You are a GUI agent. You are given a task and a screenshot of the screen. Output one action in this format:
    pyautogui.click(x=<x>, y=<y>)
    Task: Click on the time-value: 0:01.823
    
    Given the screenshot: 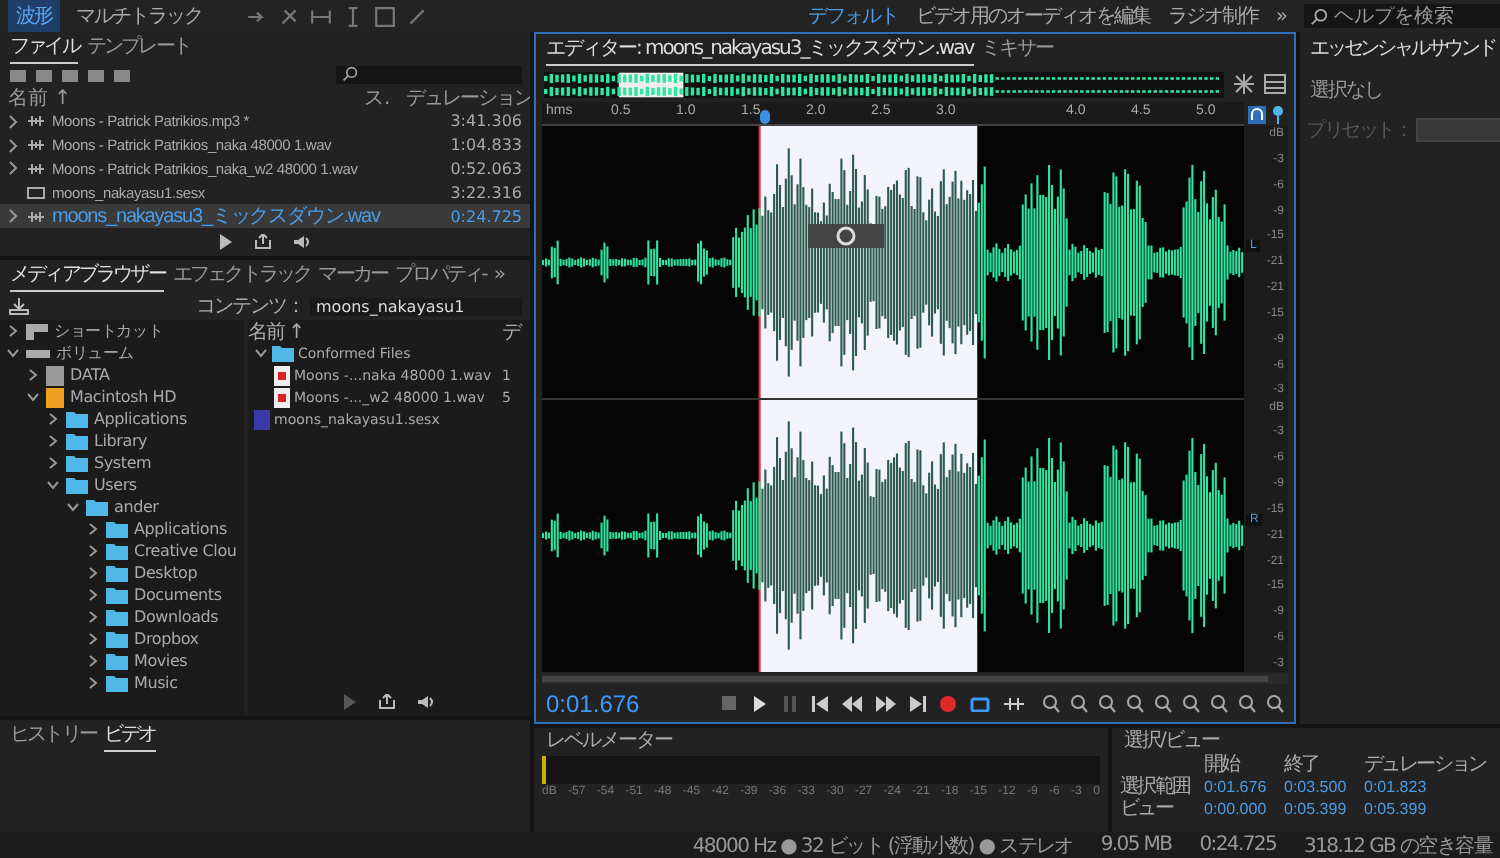 What is the action you would take?
    pyautogui.click(x=1432, y=788)
    